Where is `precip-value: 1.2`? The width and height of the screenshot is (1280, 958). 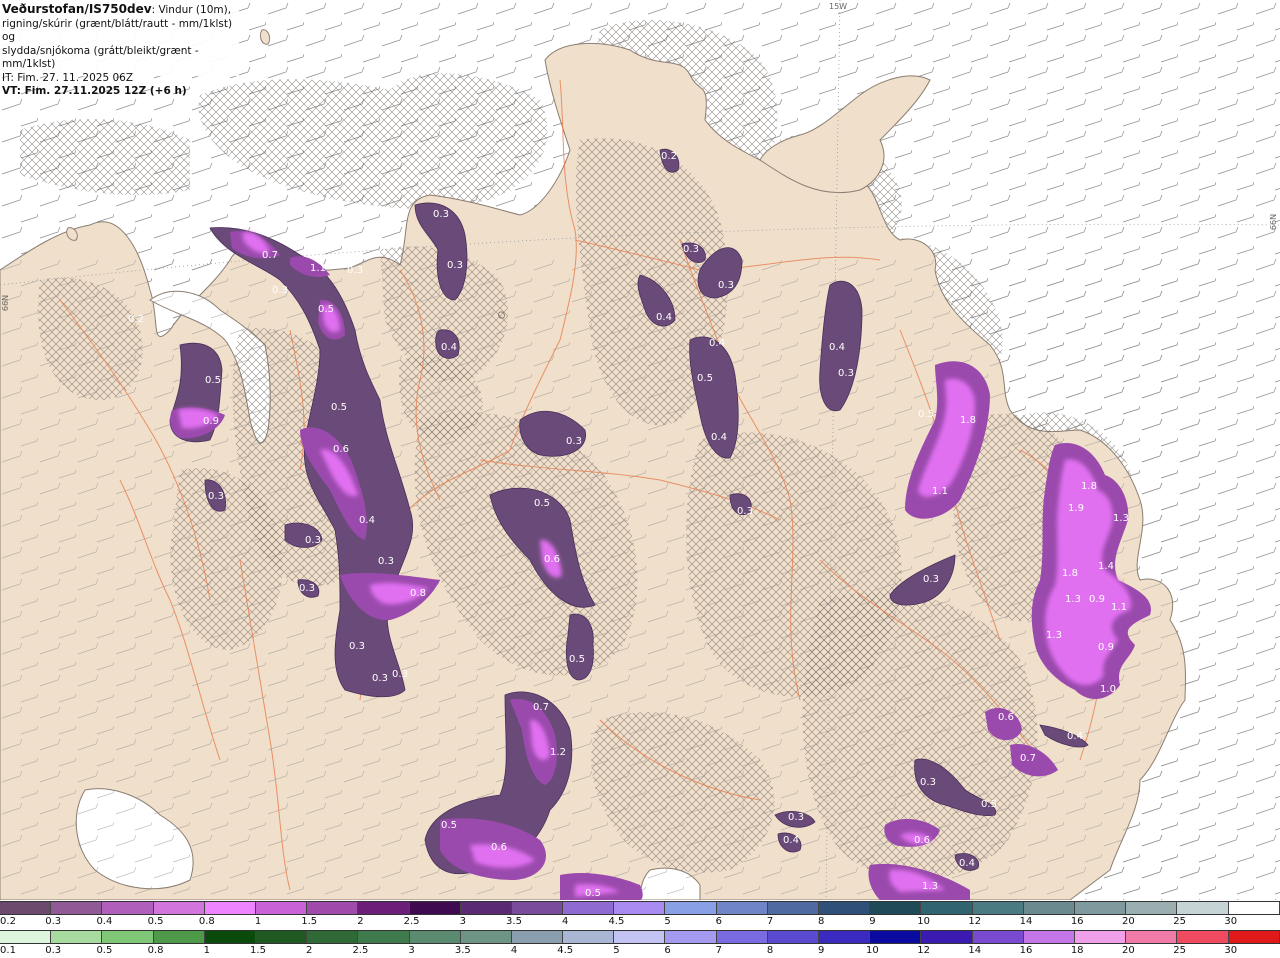
precip-value: 1.2 is located at coordinates (558, 752).